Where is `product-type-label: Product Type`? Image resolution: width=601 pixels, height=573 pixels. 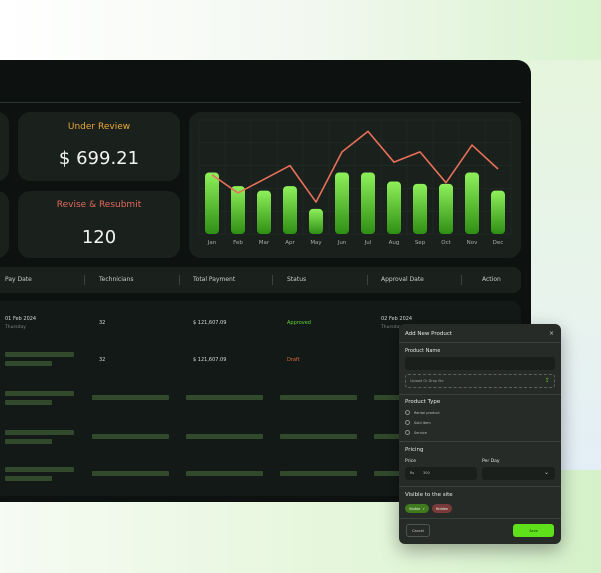
product-type-label: Product Type is located at coordinates (423, 402).